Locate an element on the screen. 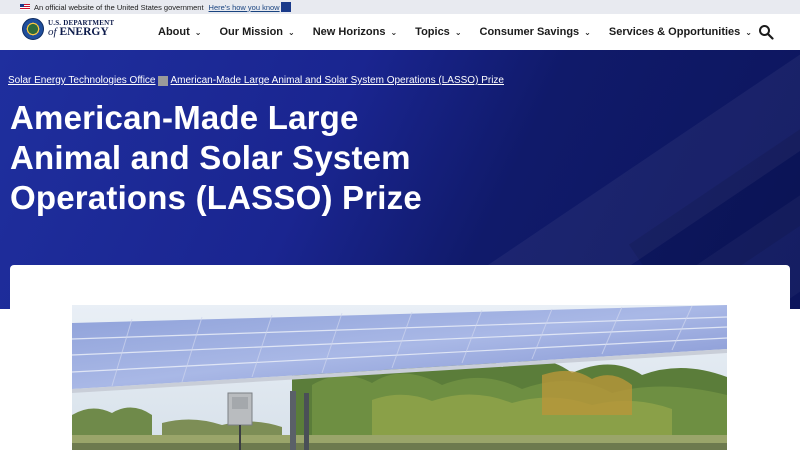 The width and height of the screenshot is (800, 450). banner-expand-icon is located at coordinates (285, 7).